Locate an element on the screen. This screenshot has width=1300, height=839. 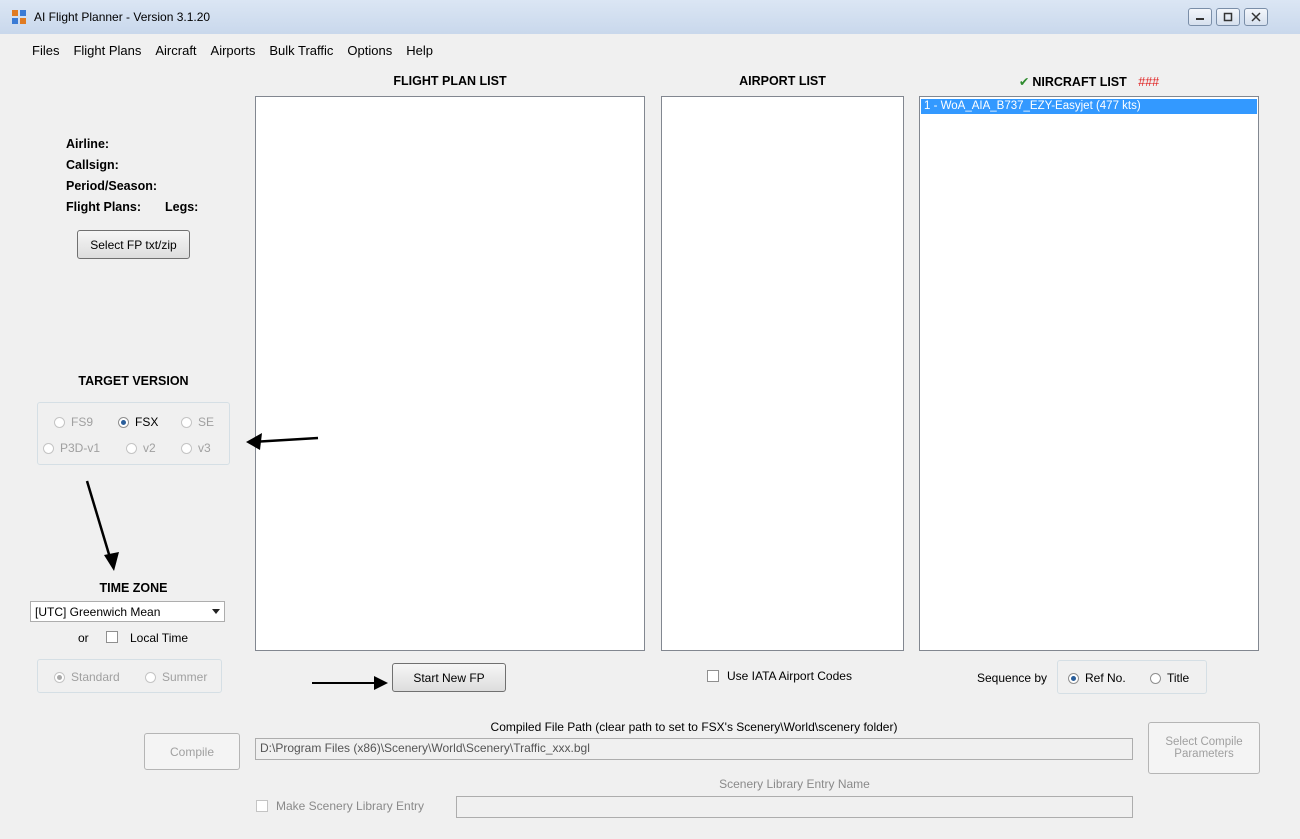
arrow-to-start-new-fp-icon is located at coordinates (350, 683).